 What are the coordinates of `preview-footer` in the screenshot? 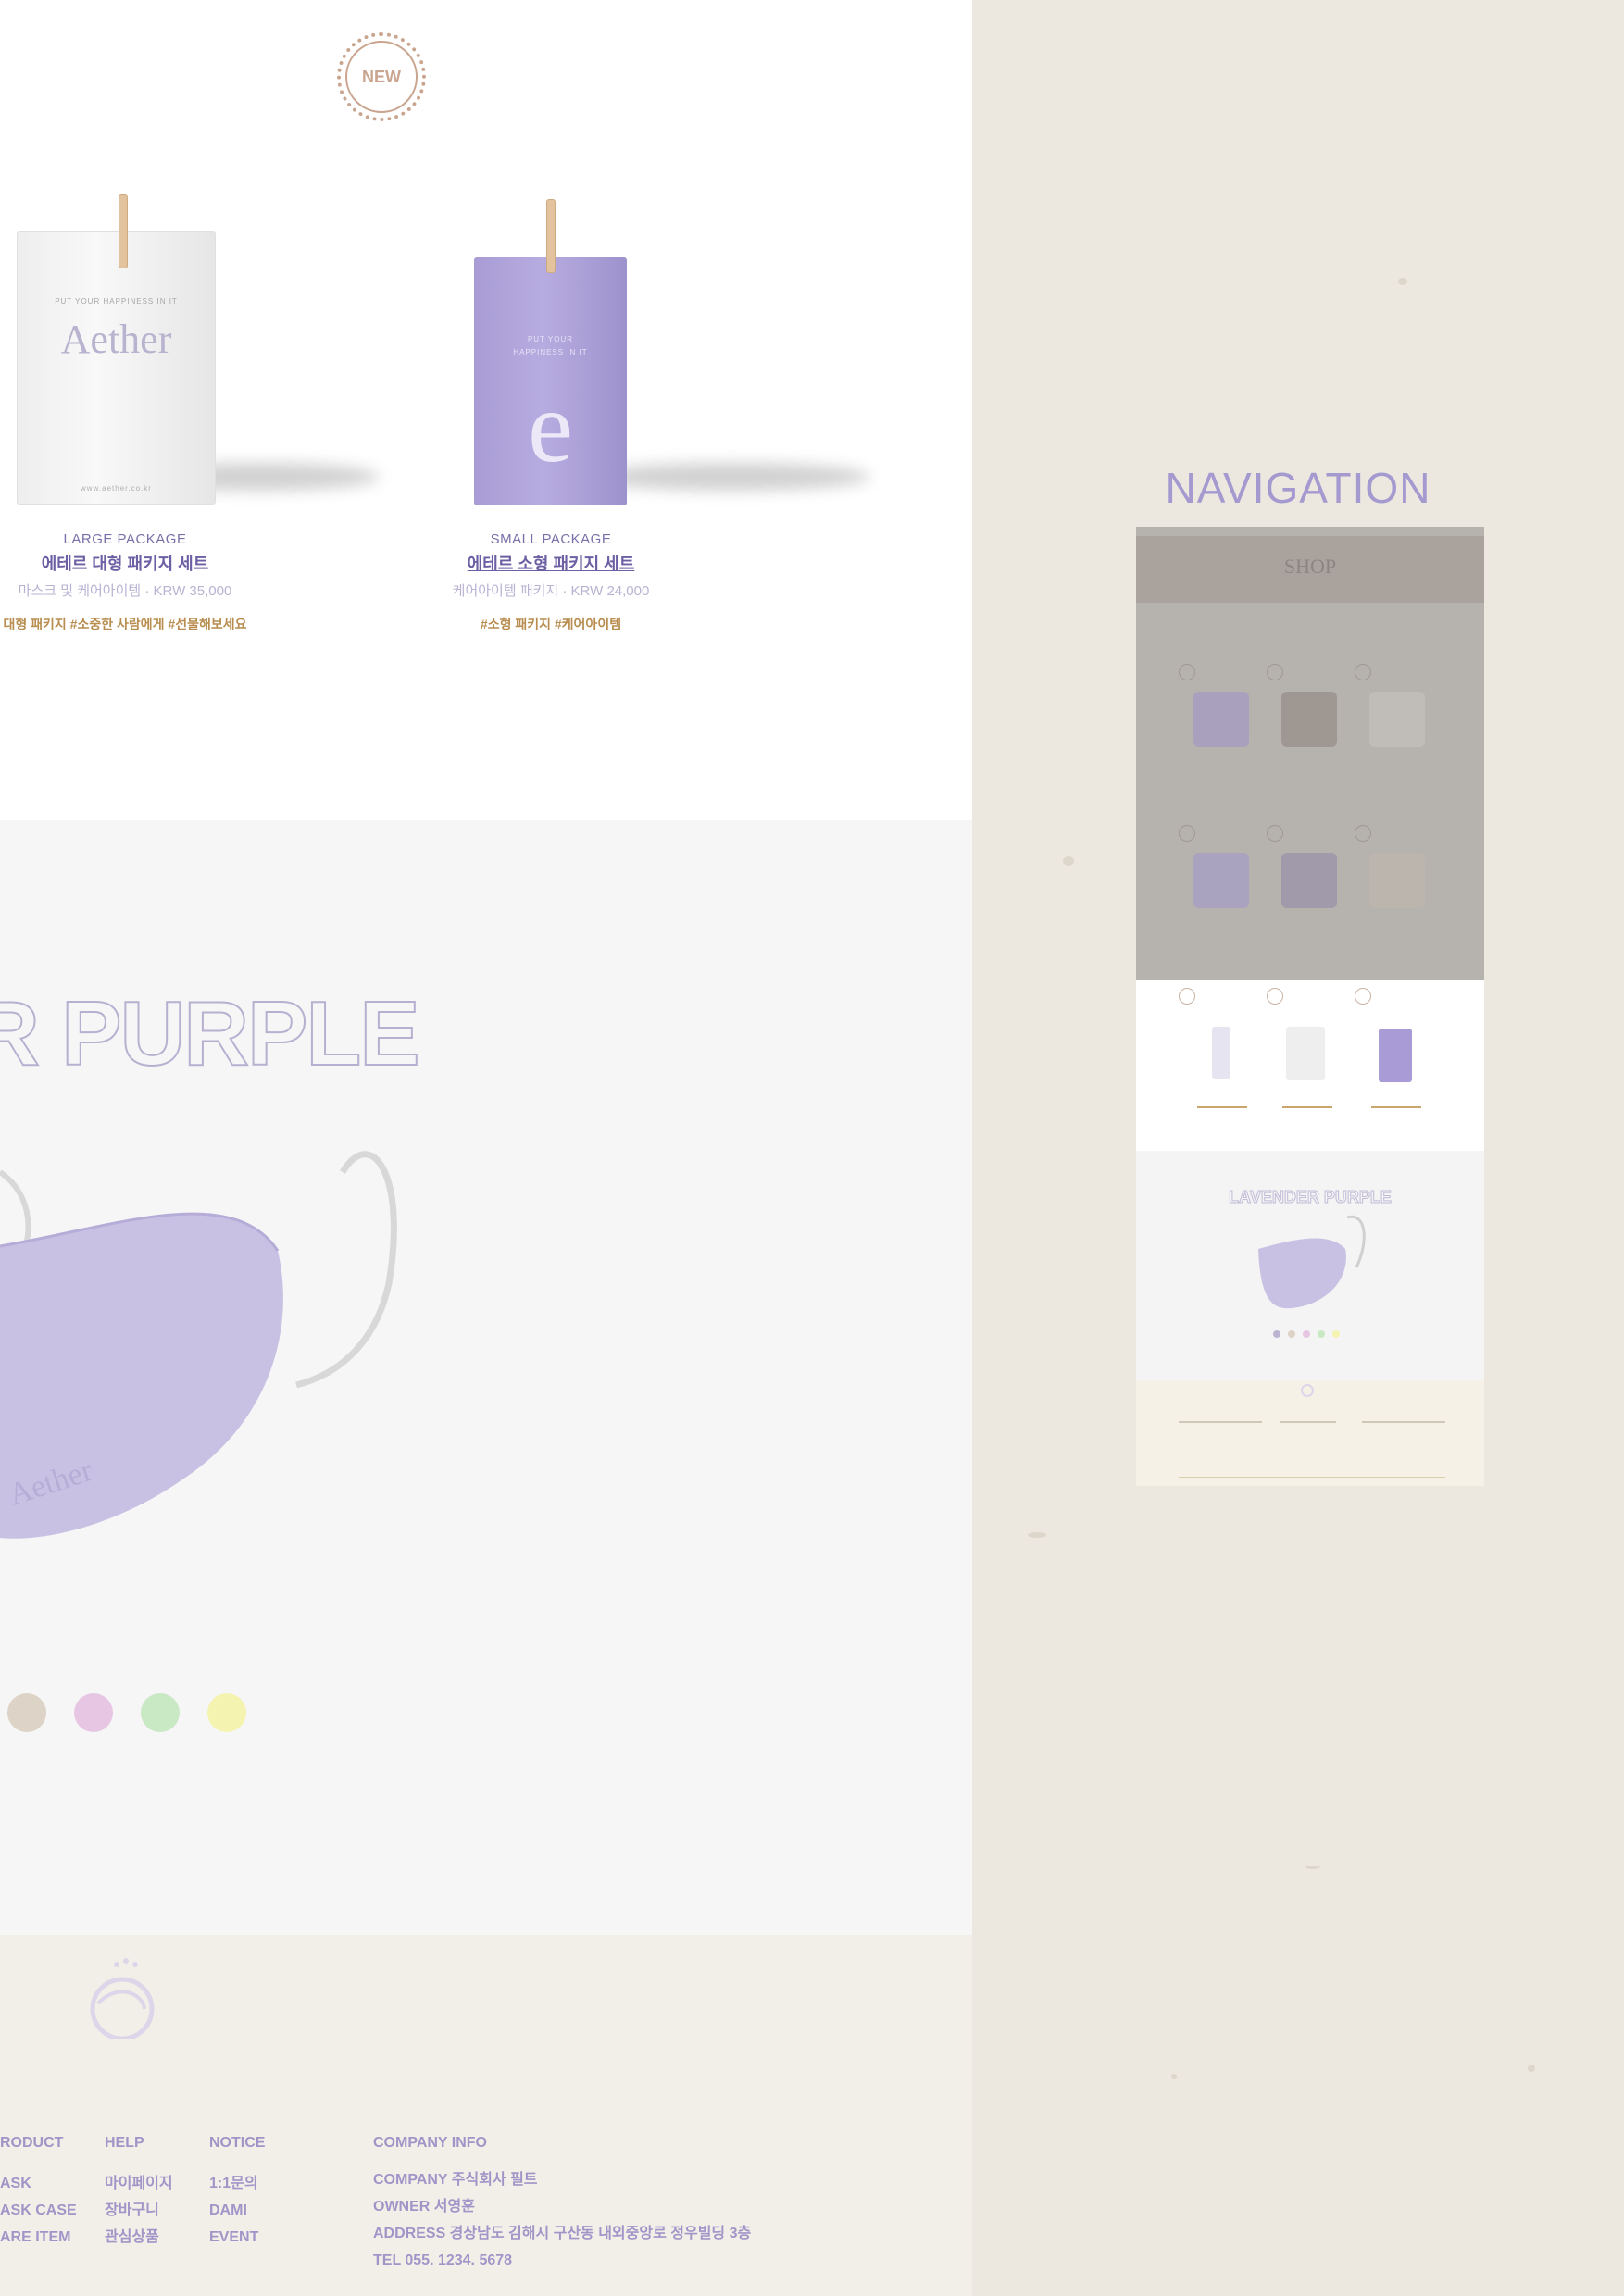 It's located at (1310, 1433).